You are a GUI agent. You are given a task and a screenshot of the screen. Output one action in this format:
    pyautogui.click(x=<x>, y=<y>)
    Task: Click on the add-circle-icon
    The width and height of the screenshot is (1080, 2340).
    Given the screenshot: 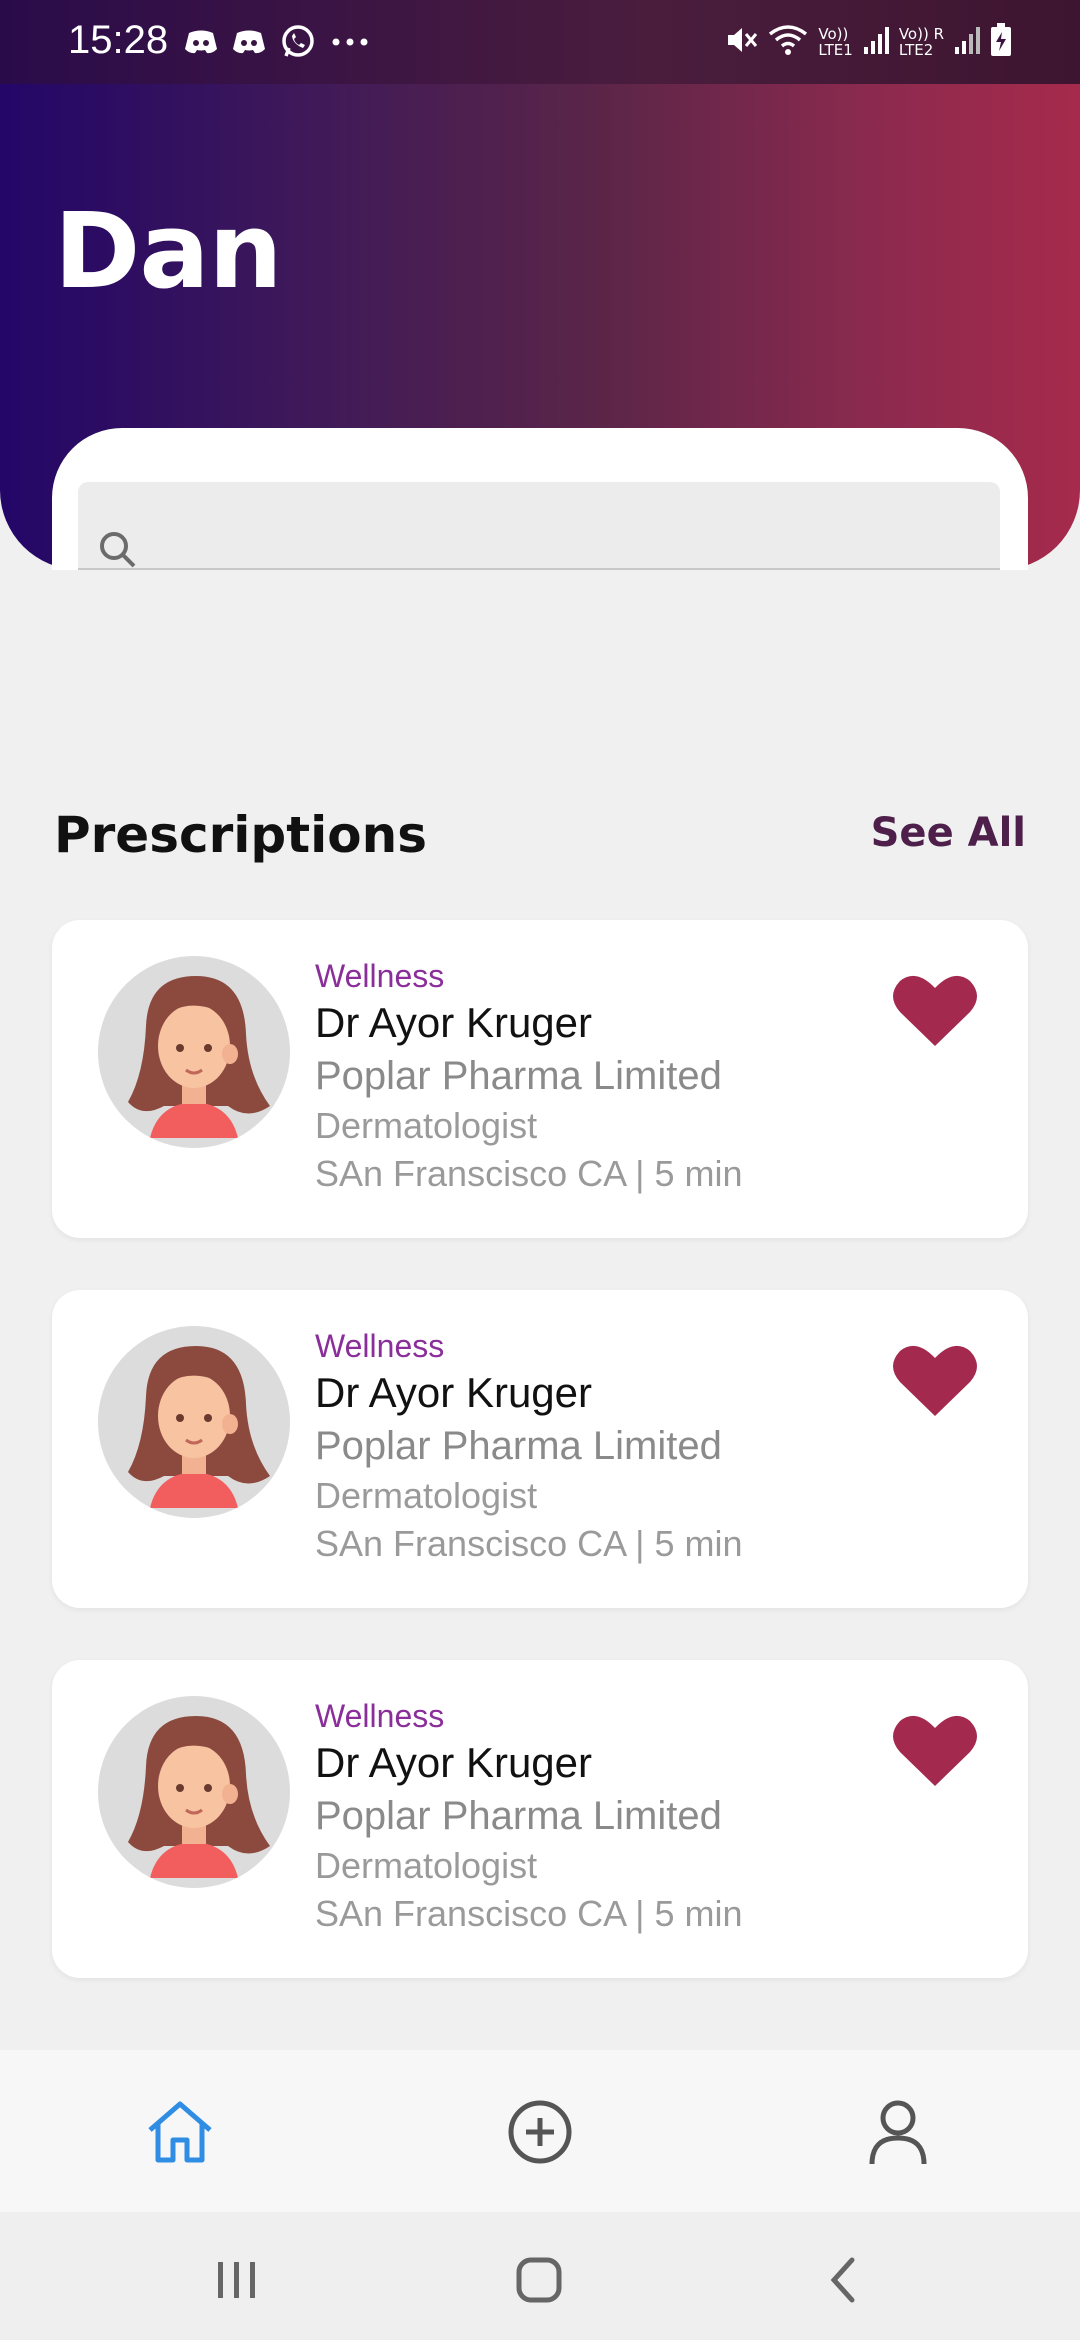 What is the action you would take?
    pyautogui.click(x=540, y=2132)
    